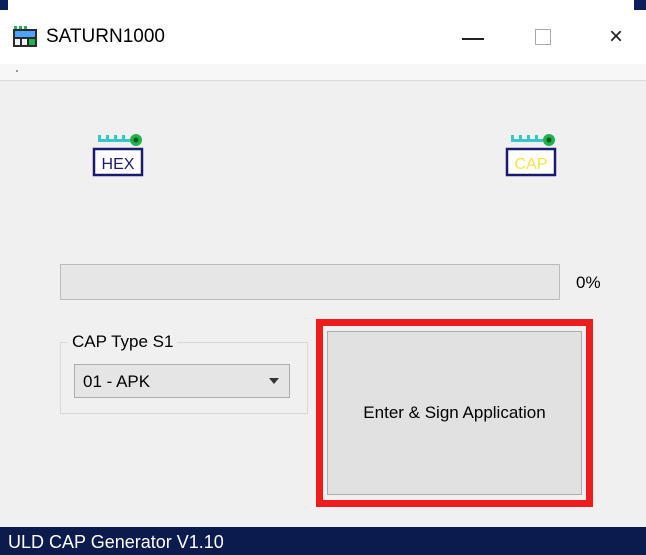 The width and height of the screenshot is (646, 555). Describe the element at coordinates (323, 5) in the screenshot. I see `top-strip` at that location.